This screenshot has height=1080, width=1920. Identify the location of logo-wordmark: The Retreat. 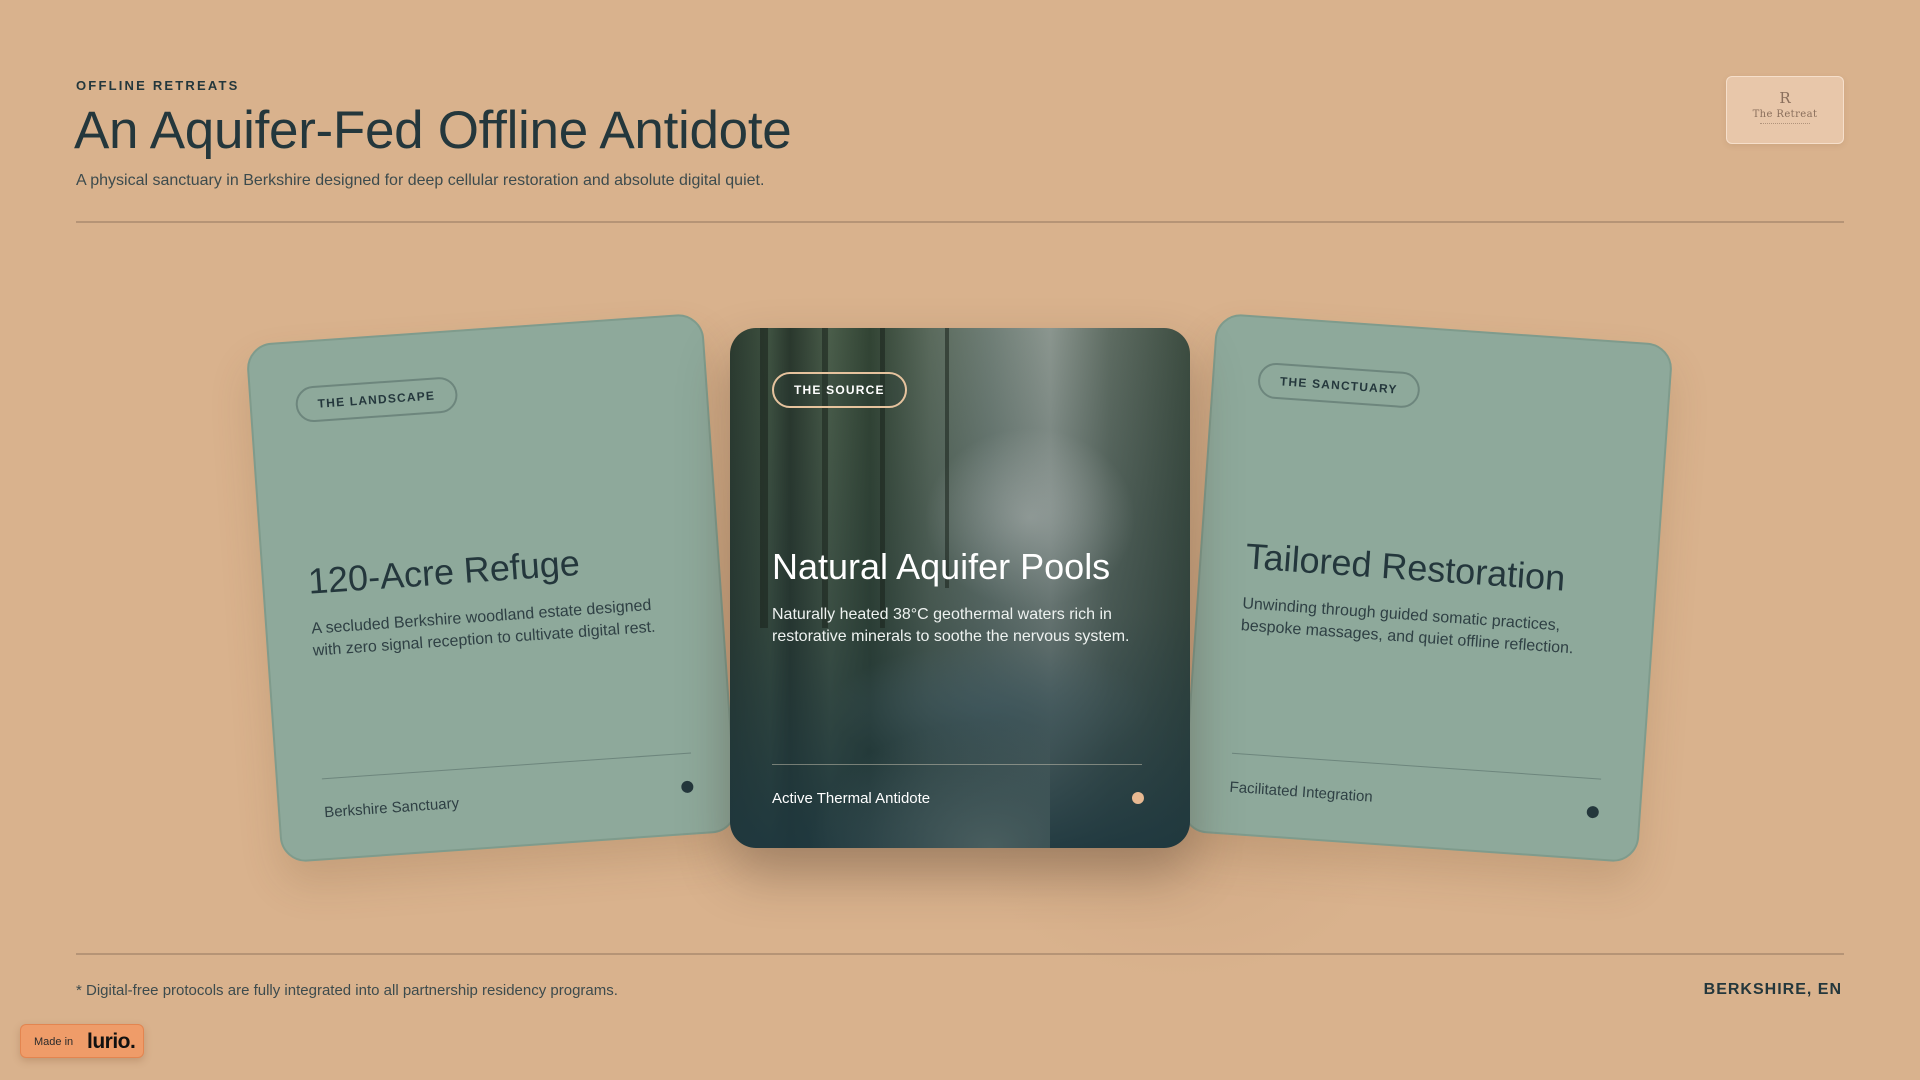
(1785, 114).